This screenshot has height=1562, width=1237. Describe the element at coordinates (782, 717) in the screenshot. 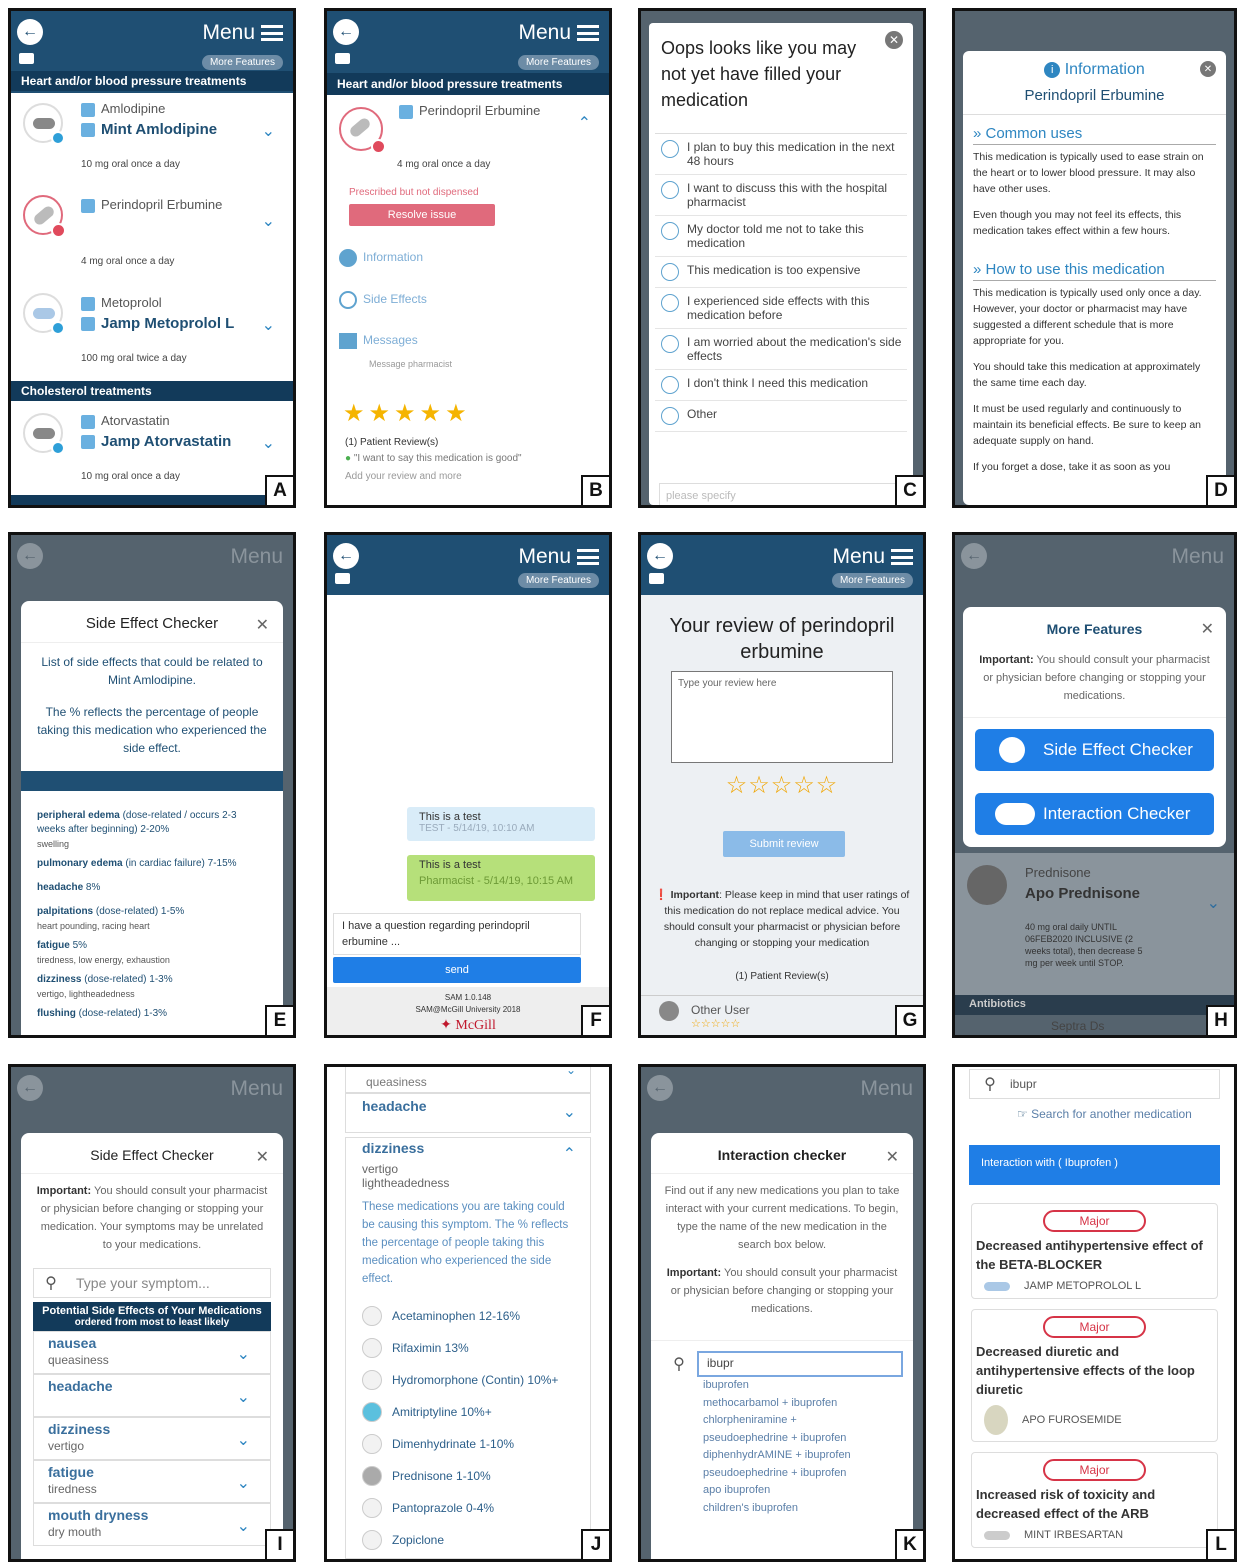

I see `review-textarea: Type your review here` at that location.